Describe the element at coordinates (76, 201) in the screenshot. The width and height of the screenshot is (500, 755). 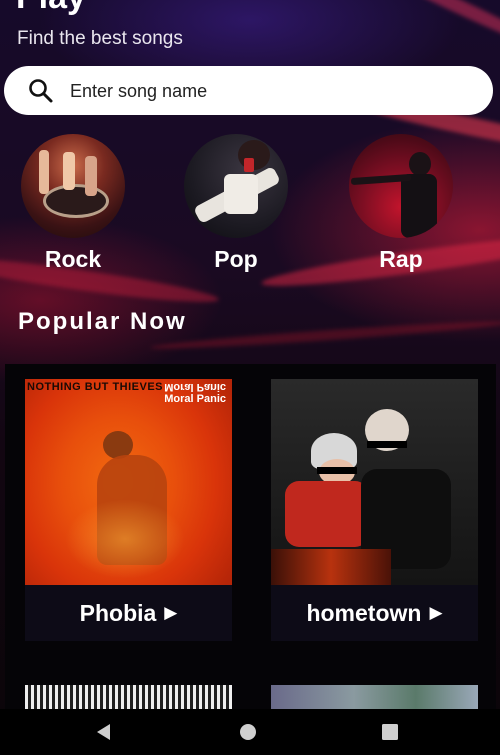
I see `drum-kit-shape` at that location.